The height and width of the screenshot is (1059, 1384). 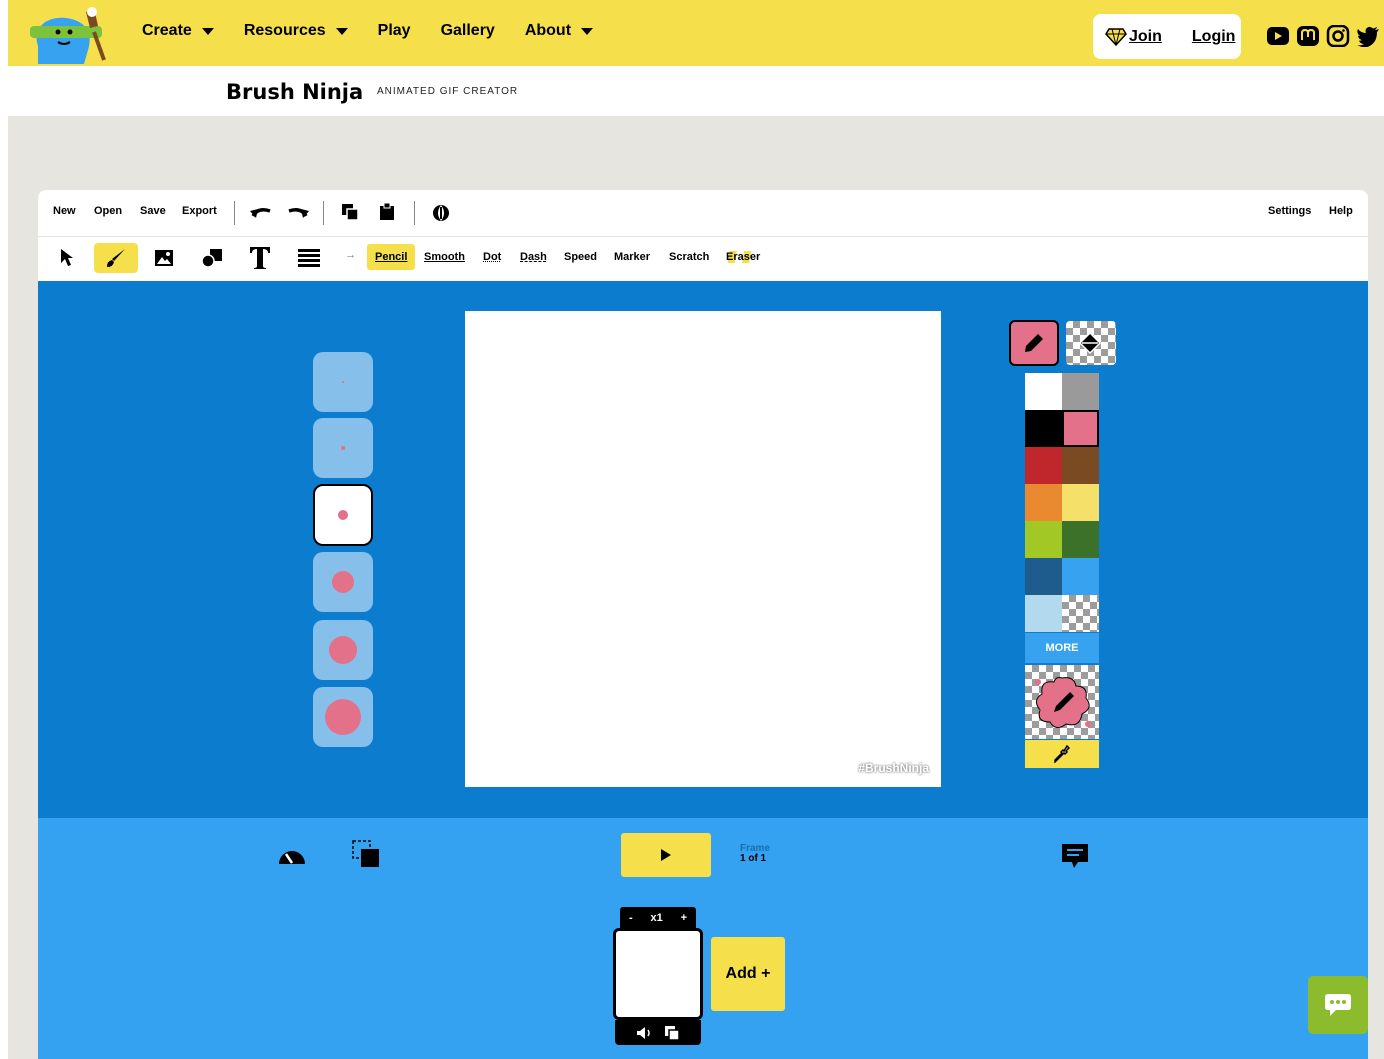 I want to click on join-link: Join, so click(x=1145, y=37).